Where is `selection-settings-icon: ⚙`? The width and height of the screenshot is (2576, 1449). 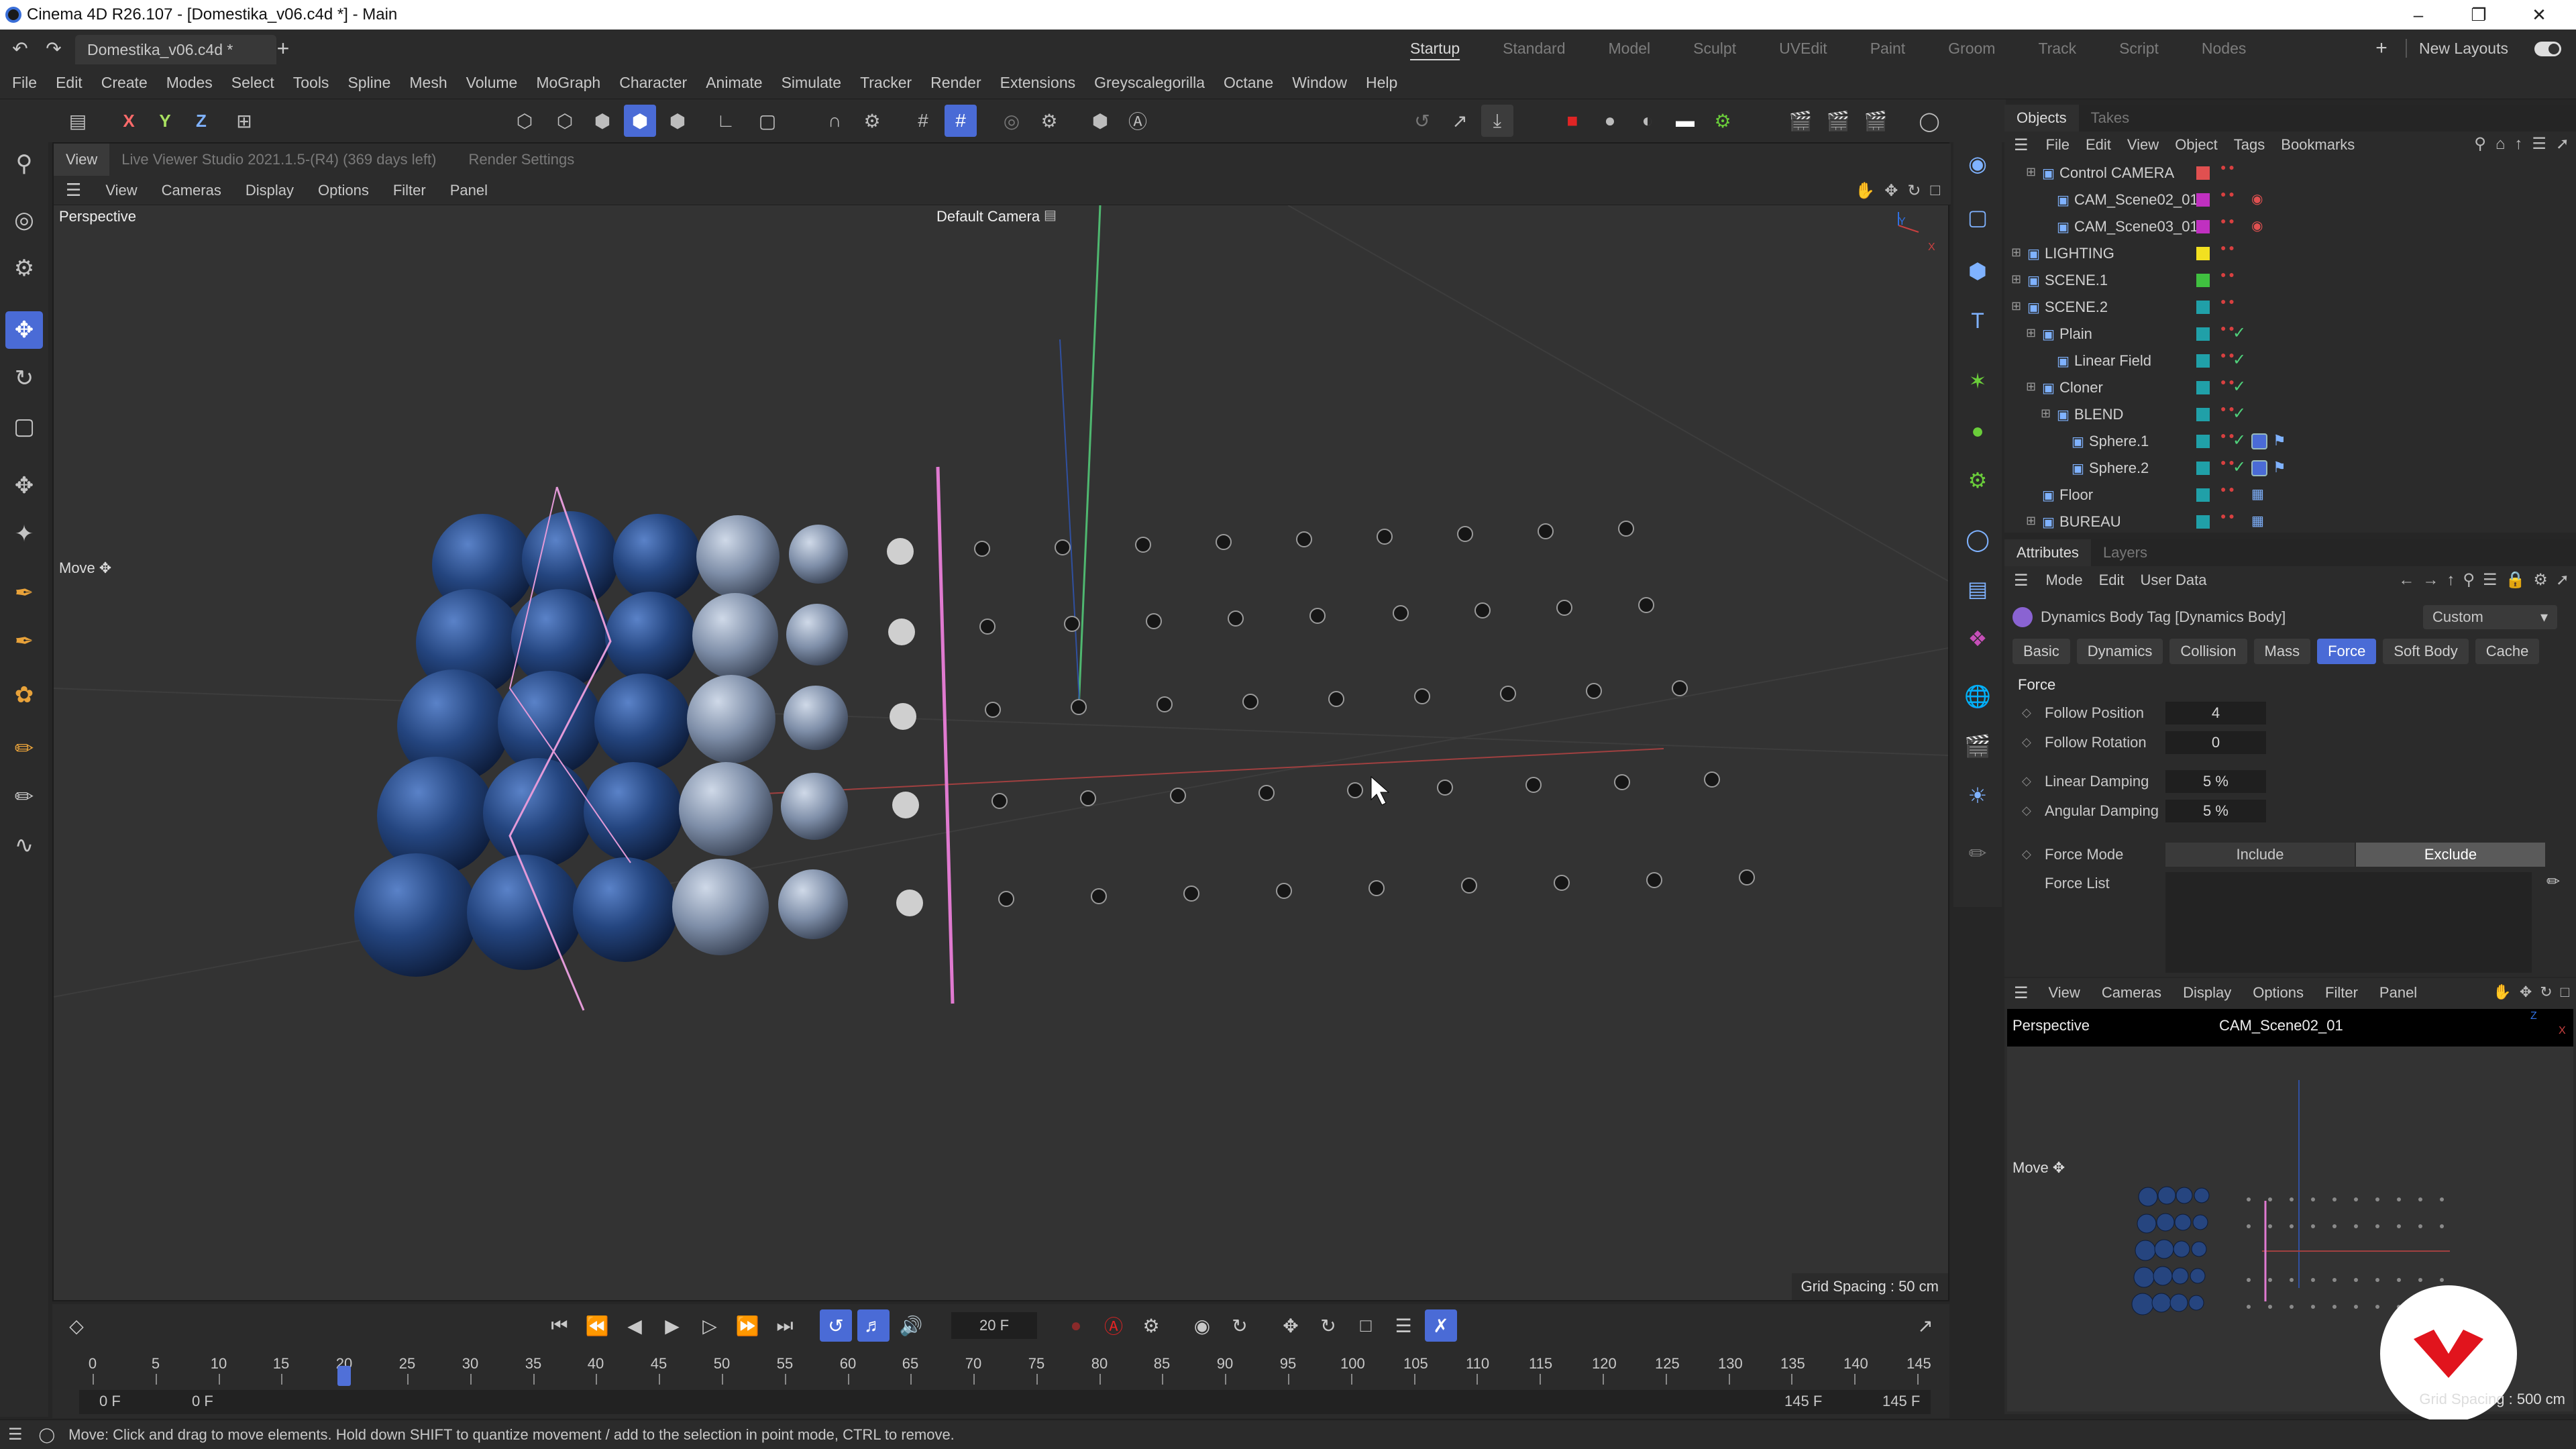 selection-settings-icon: ⚙ is located at coordinates (24, 268).